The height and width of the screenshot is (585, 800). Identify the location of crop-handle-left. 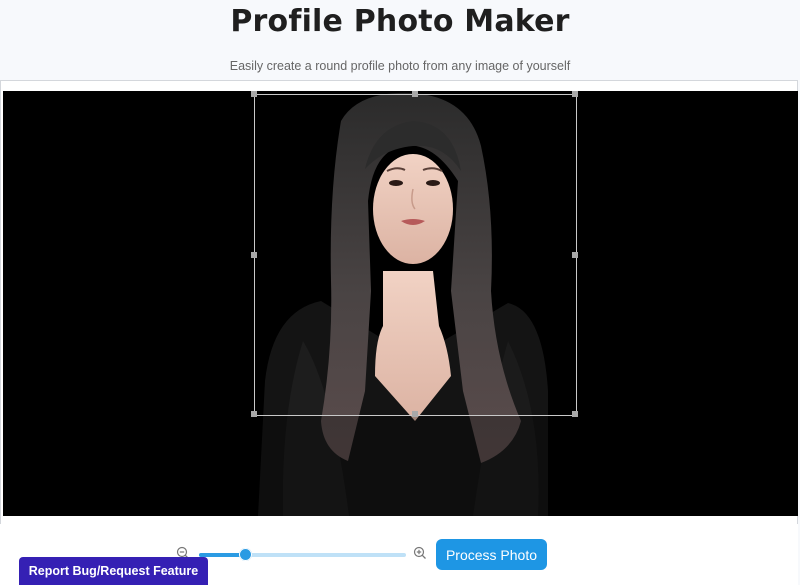
(254, 255).